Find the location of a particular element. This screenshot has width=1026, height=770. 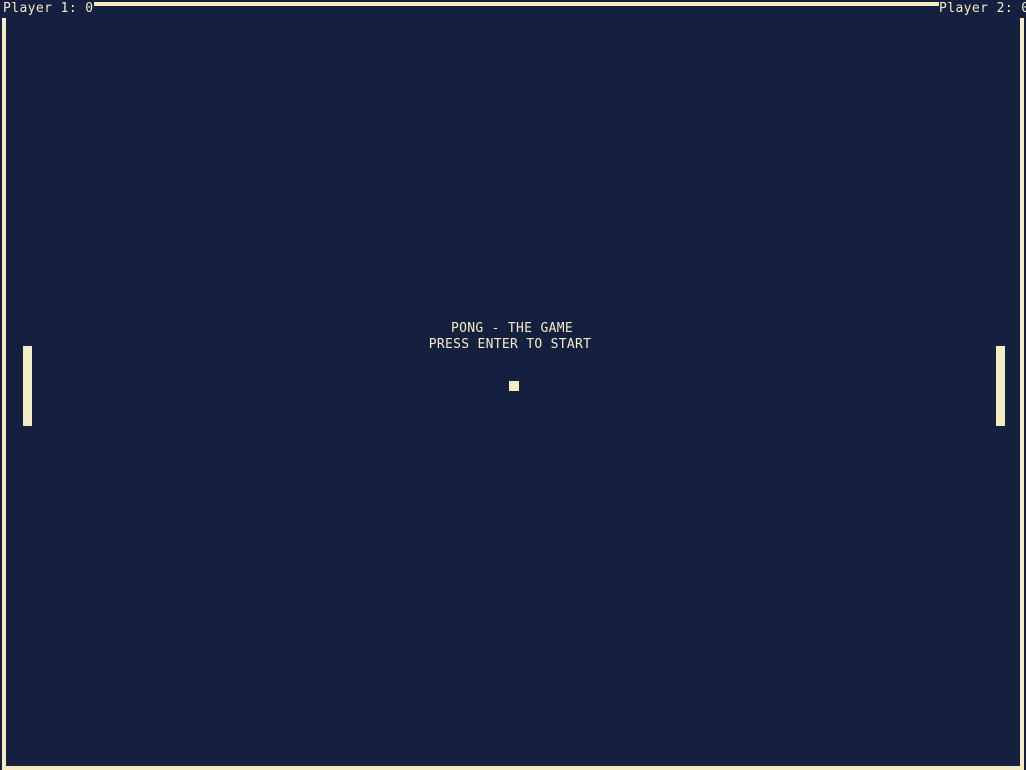

ball is located at coordinates (514, 386).